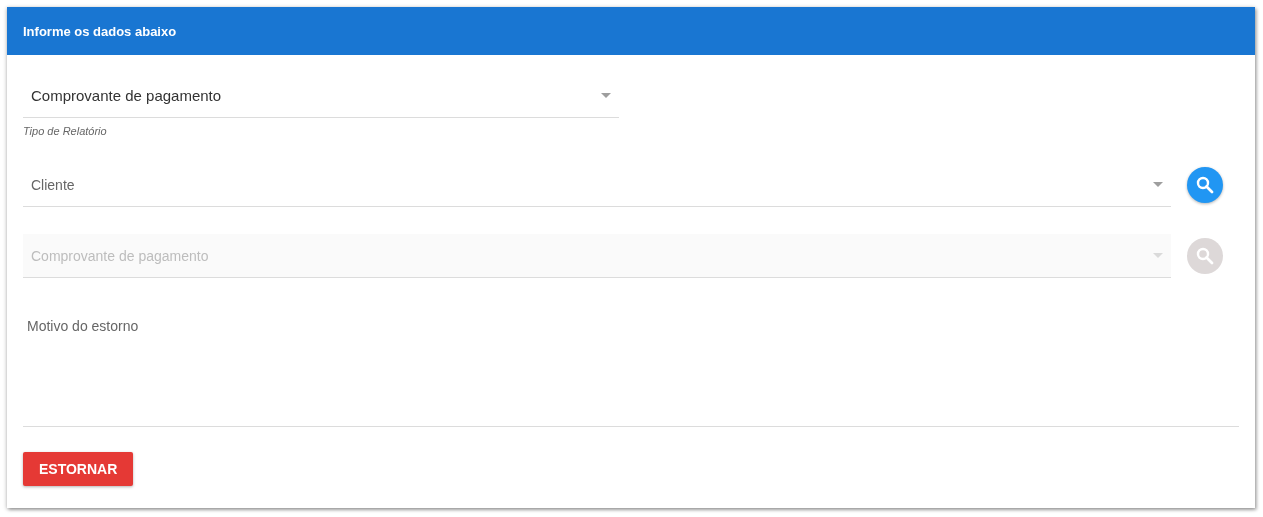  Describe the element at coordinates (597, 185) in the screenshot. I see `lookup-select: Cliente` at that location.